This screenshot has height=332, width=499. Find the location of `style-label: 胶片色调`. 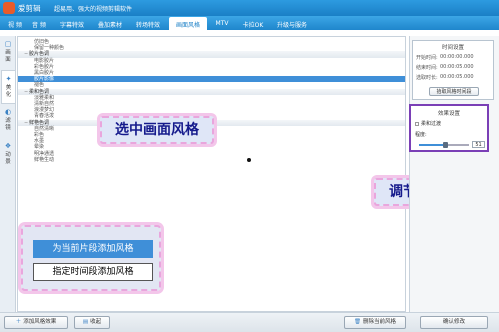

style-label: 胶片色调 is located at coordinates (39, 54).